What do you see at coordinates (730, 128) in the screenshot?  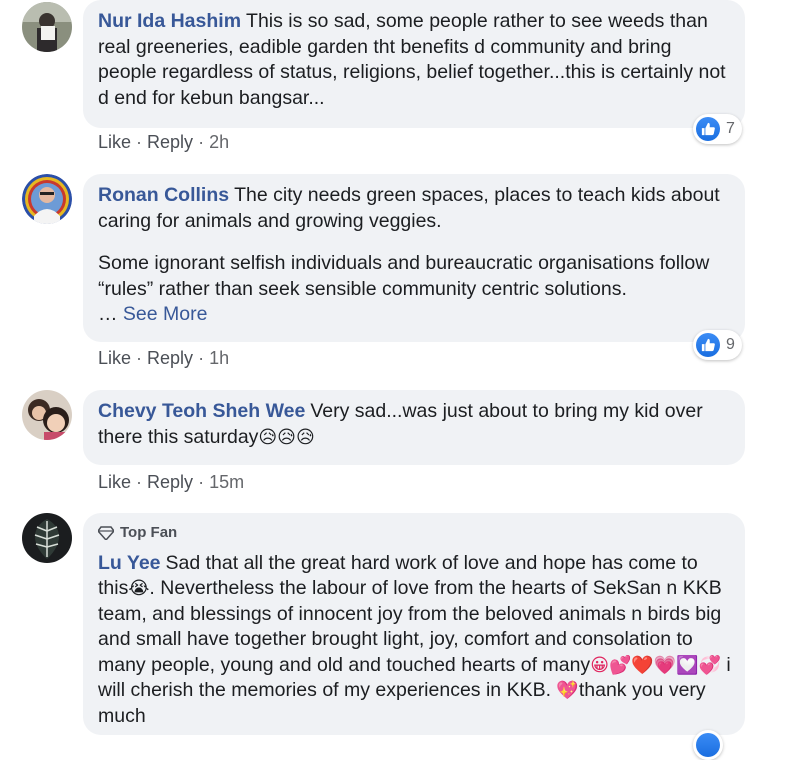 I see `reaction-count-value: 7` at bounding box center [730, 128].